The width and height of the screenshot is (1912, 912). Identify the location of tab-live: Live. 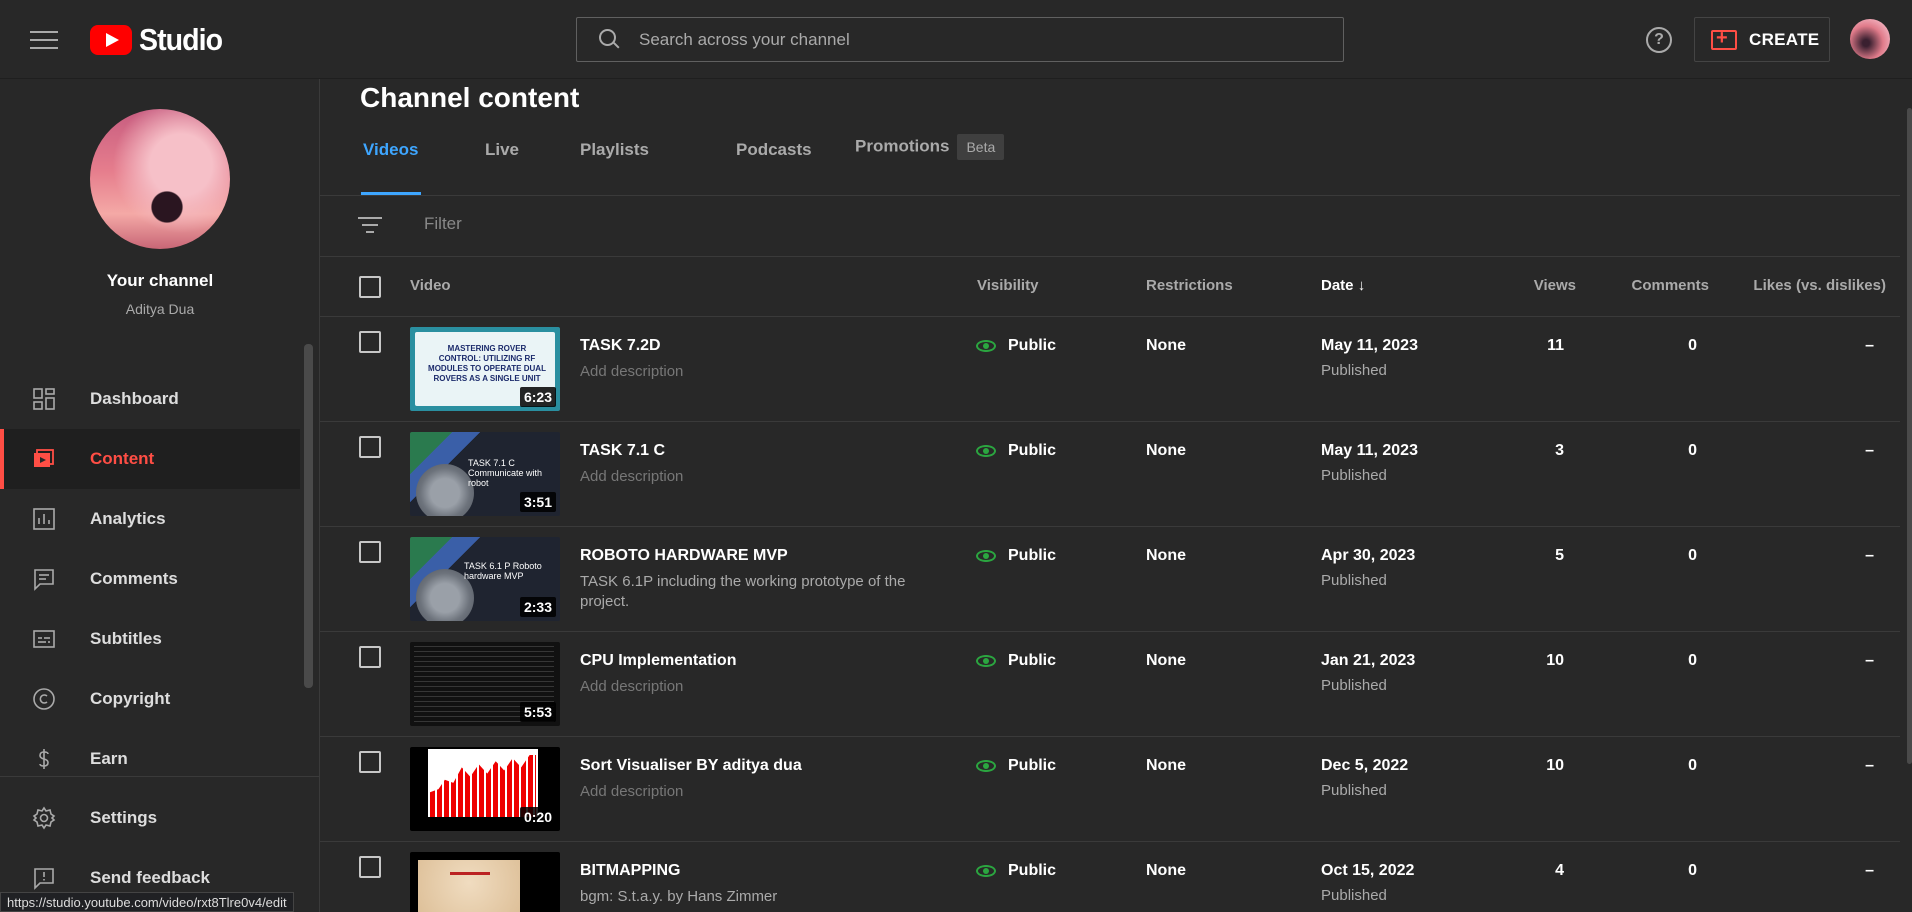
(502, 150).